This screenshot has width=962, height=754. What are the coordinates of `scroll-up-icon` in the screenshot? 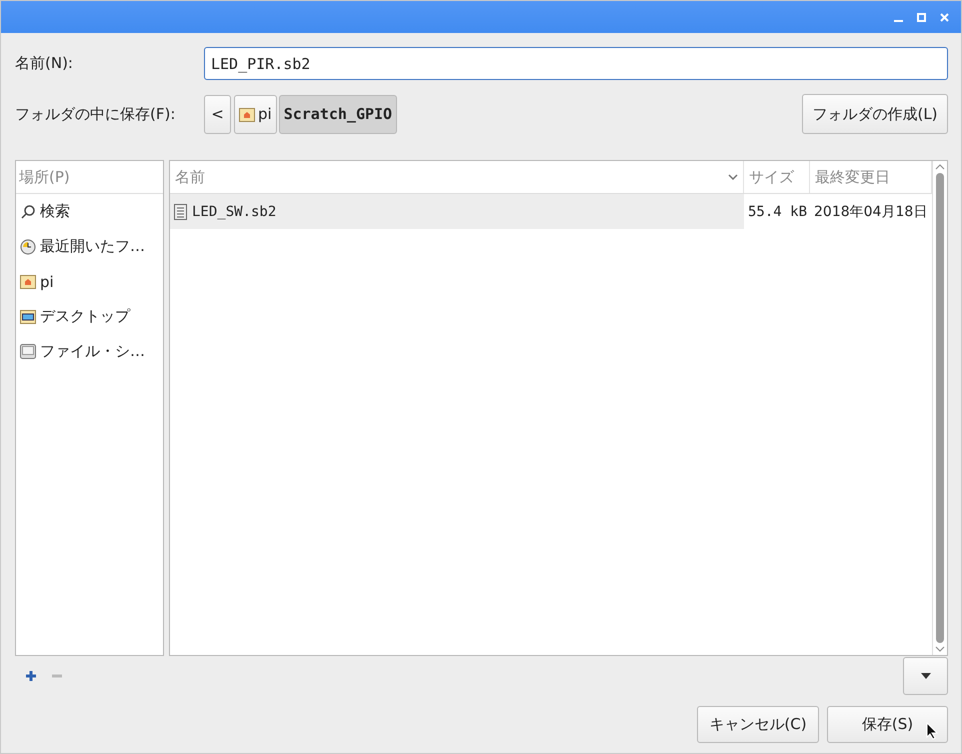 It's located at (940, 167).